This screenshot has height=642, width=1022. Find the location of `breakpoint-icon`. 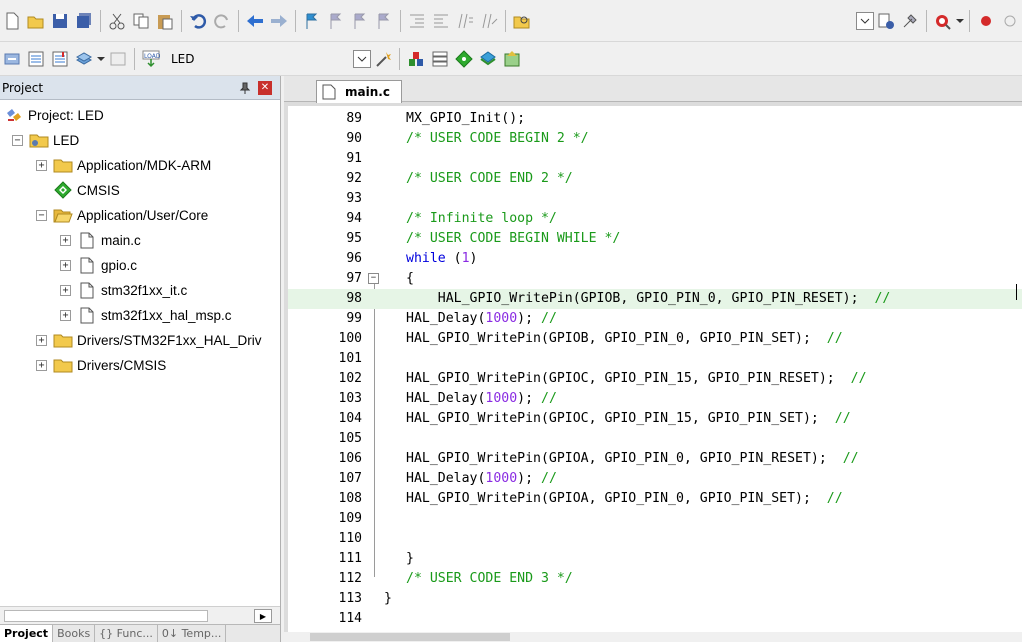

breakpoint-icon is located at coordinates (986, 21).